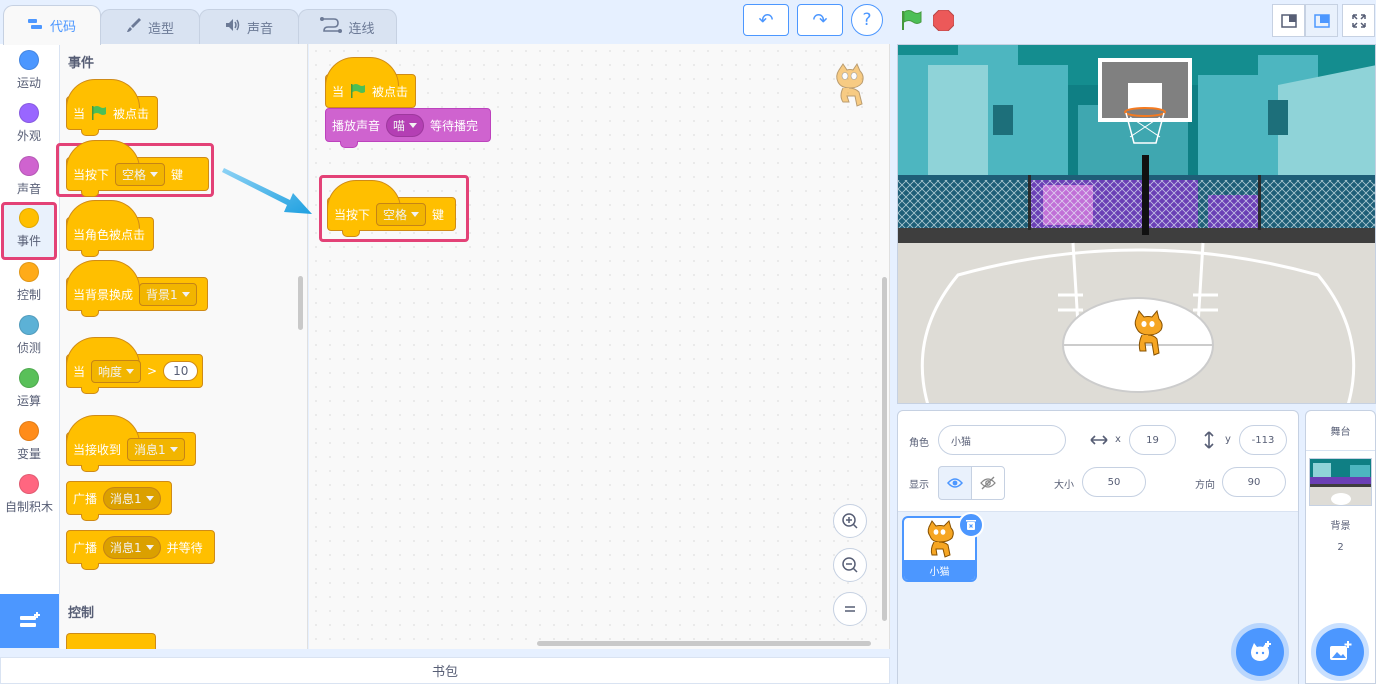 Image resolution: width=1376 pixels, height=684 pixels. I want to click on category-sensing: 侦测, so click(29, 335).